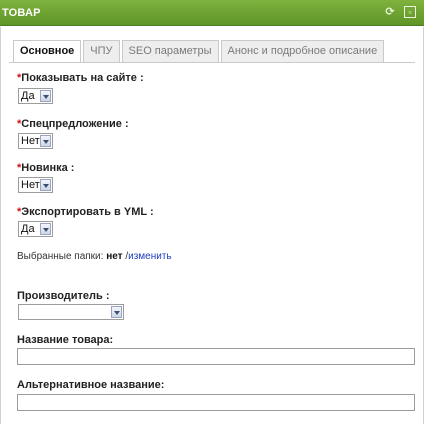 The width and height of the screenshot is (424, 424). I want to click on new-item-label: *Новинка :, so click(46, 168).